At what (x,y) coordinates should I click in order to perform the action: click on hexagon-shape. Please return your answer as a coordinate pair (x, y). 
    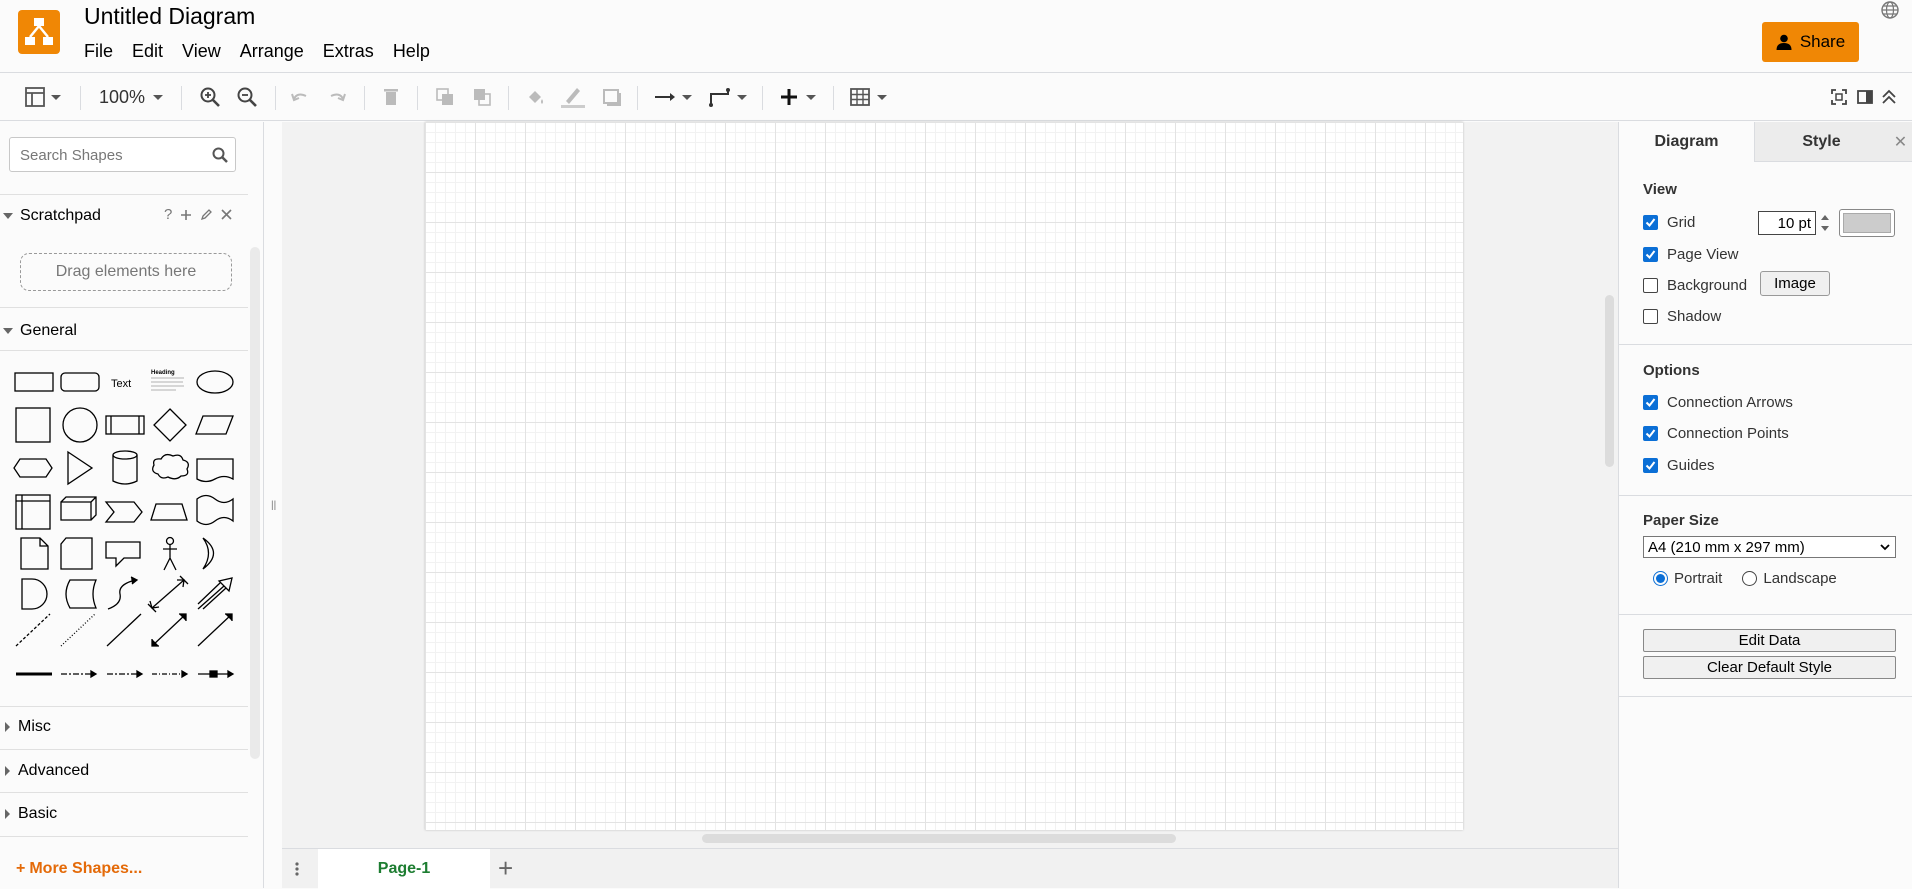
    Looking at the image, I should click on (33, 468).